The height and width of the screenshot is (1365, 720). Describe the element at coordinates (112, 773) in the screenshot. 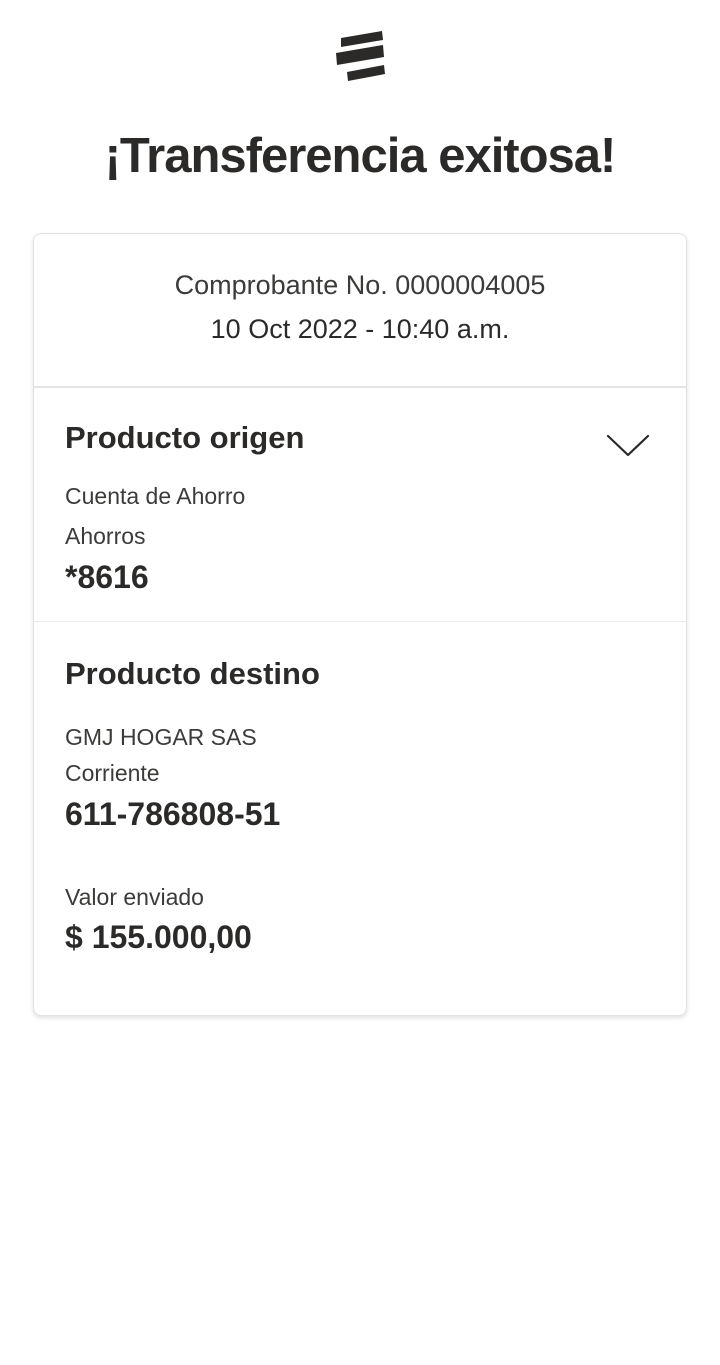

I see `destination-account-kind: Corriente` at that location.